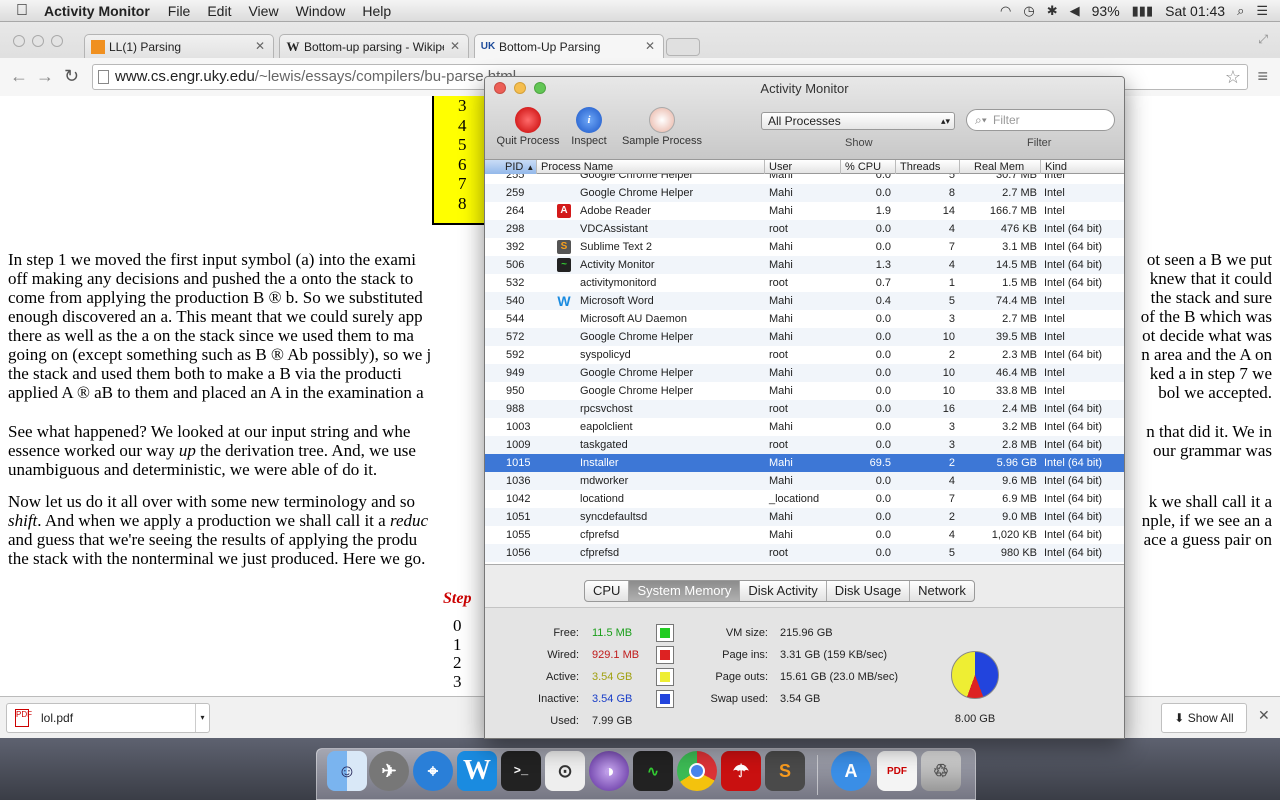 This screenshot has height=800, width=1280. What do you see at coordinates (376, 11) in the screenshot?
I see `menu-help: Help` at bounding box center [376, 11].